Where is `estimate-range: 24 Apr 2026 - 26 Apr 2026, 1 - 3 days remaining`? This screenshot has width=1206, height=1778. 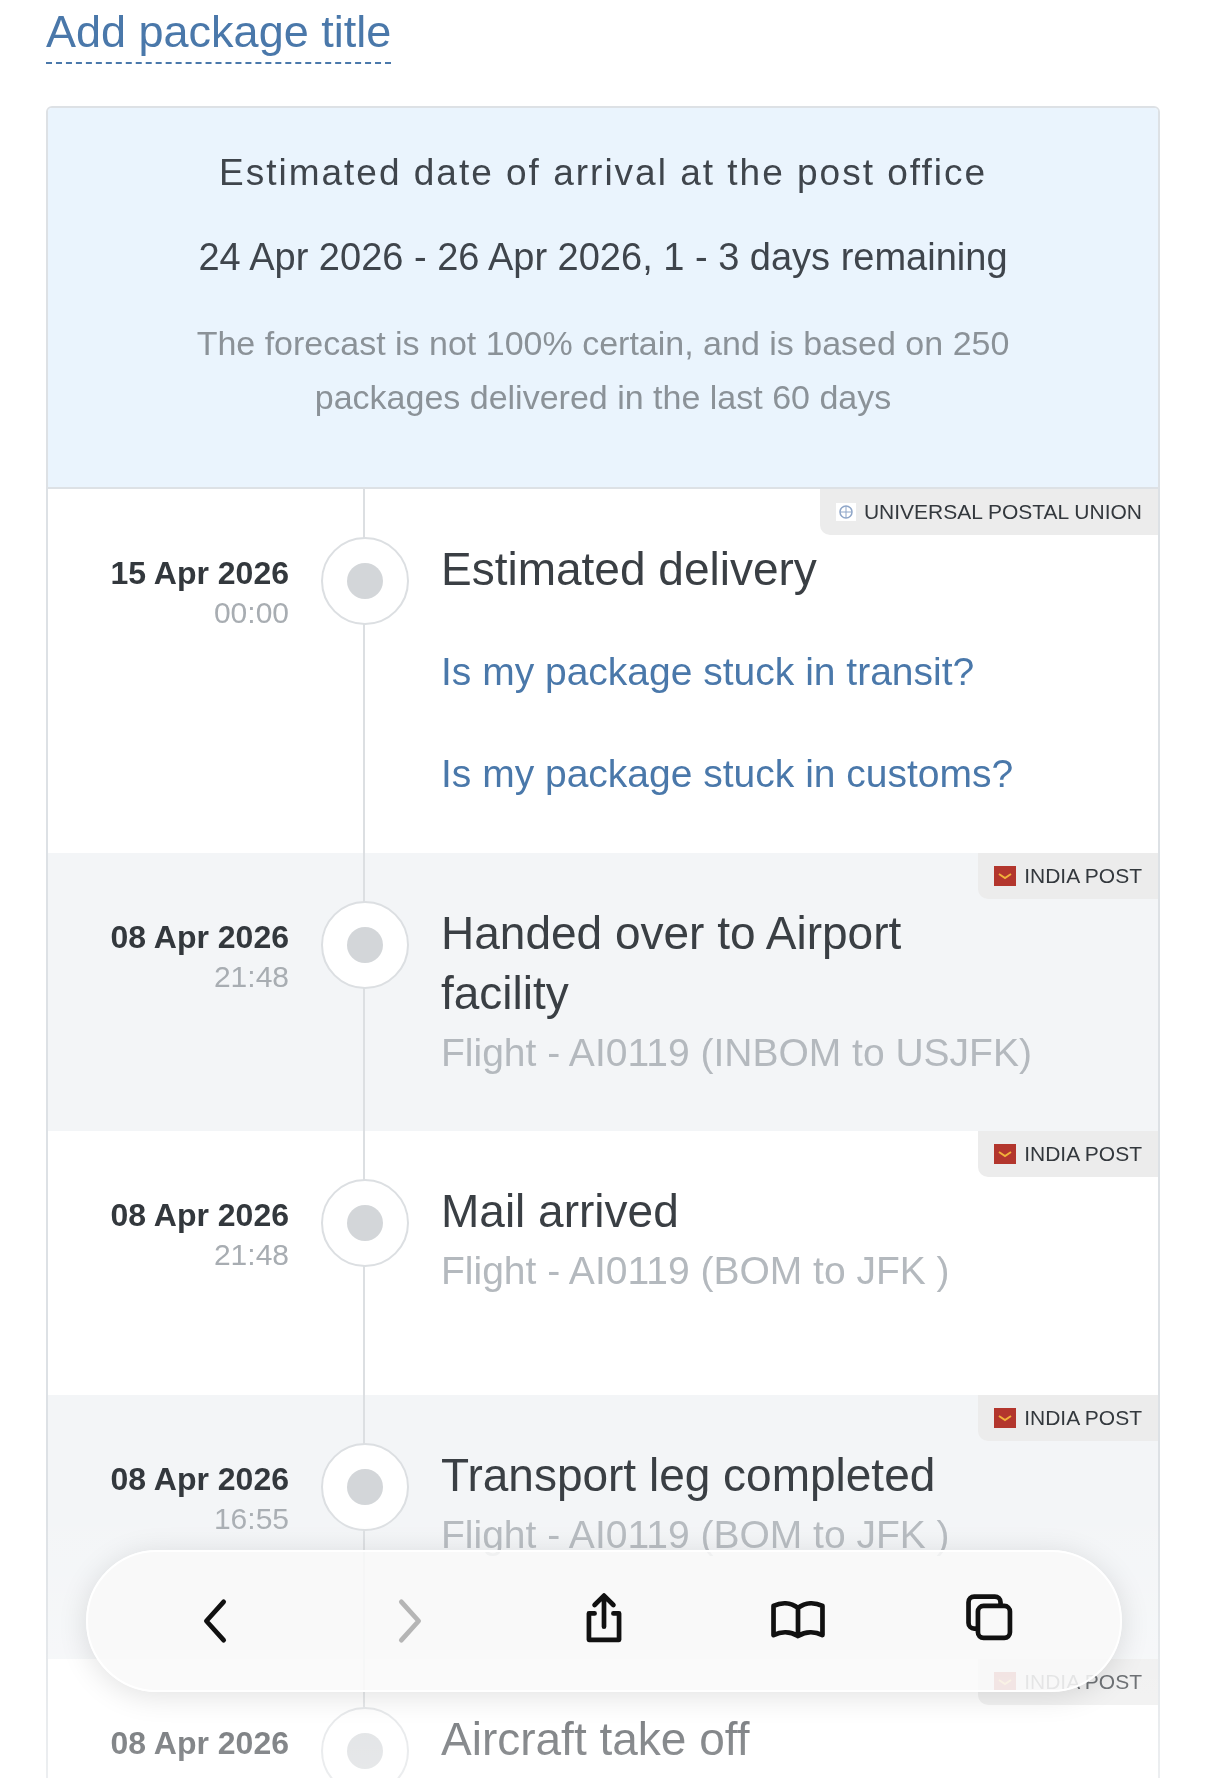
estimate-range: 24 Apr 2026 - 26 Apr 2026, 1 - 3 days remaining is located at coordinates (603, 257).